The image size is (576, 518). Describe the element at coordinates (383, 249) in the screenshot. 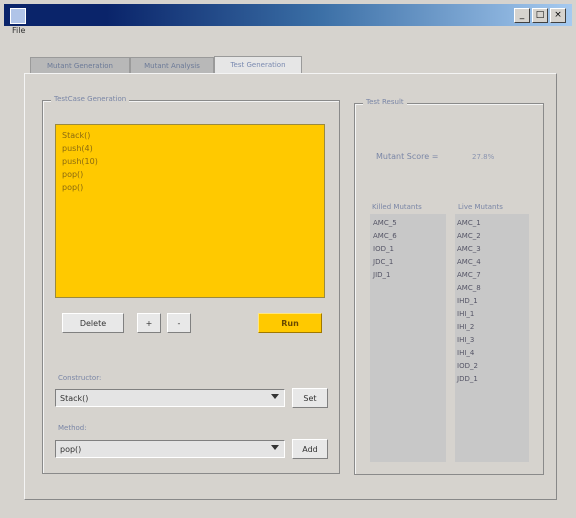

I see `list-item: IOD_1` at that location.